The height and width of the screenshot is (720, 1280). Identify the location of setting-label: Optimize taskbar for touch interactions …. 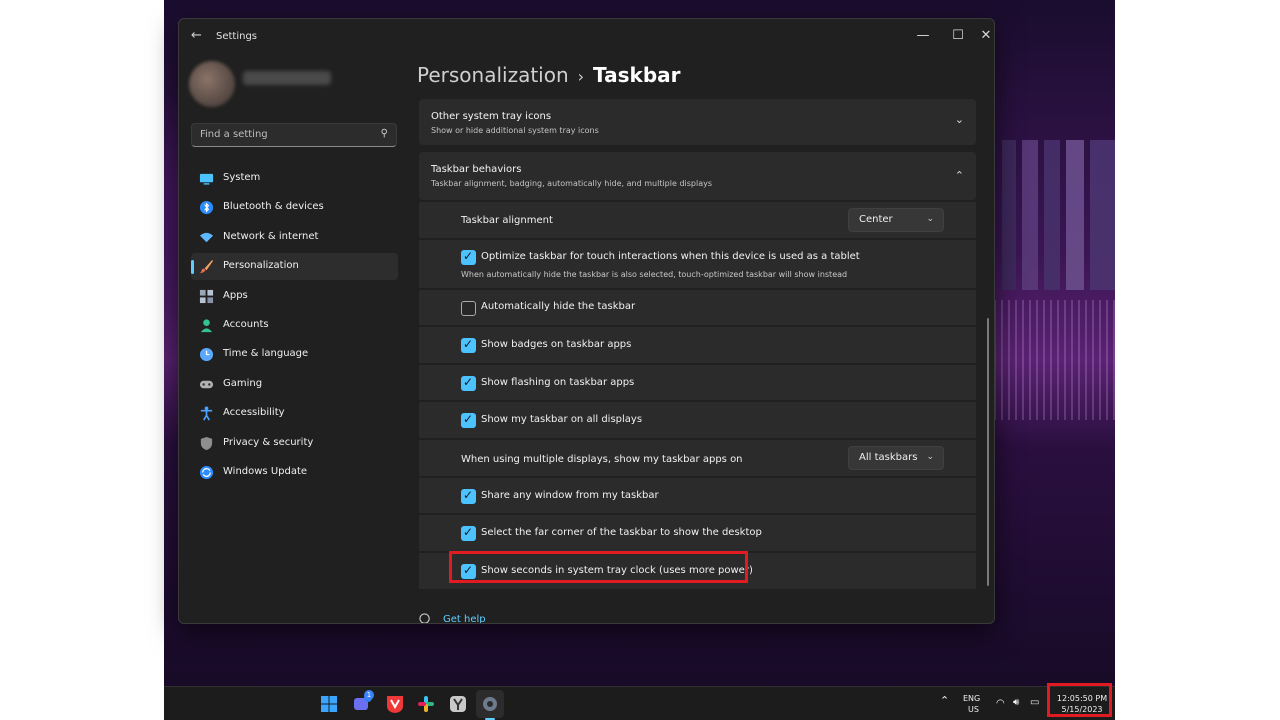
(670, 256).